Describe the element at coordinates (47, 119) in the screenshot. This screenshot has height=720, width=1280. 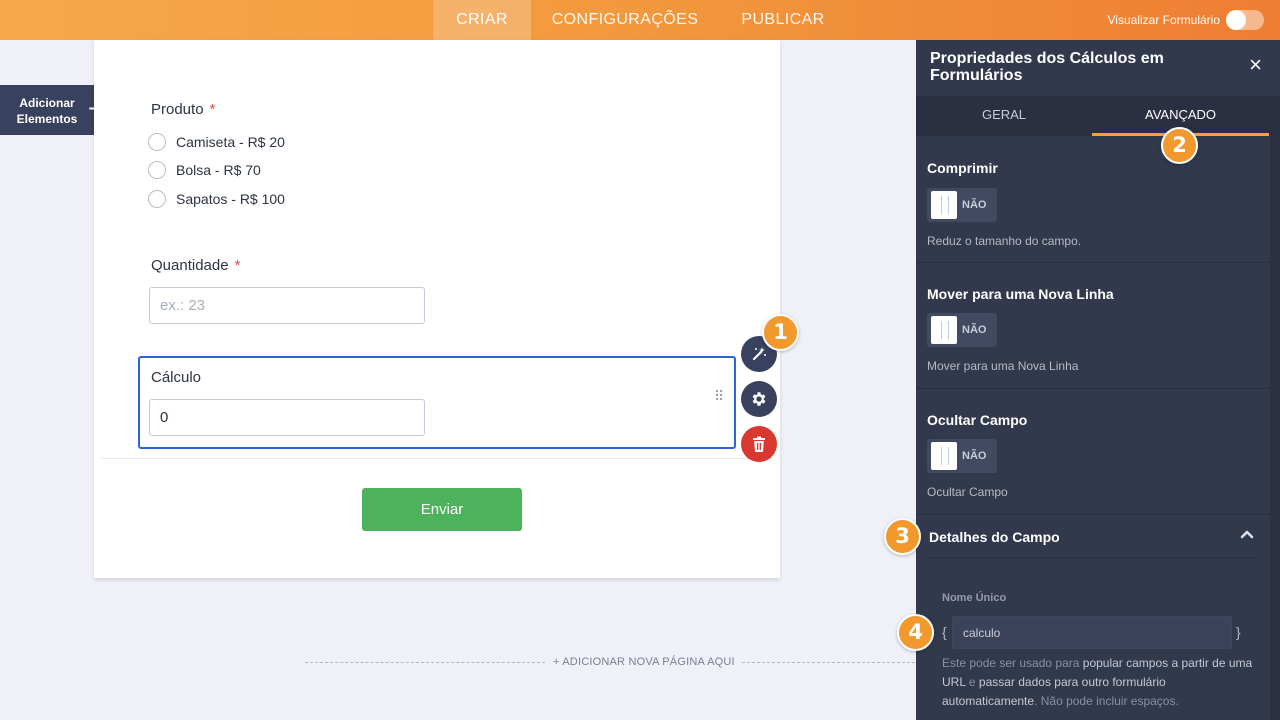
I see `add-elements-label-line2: Elementos` at that location.